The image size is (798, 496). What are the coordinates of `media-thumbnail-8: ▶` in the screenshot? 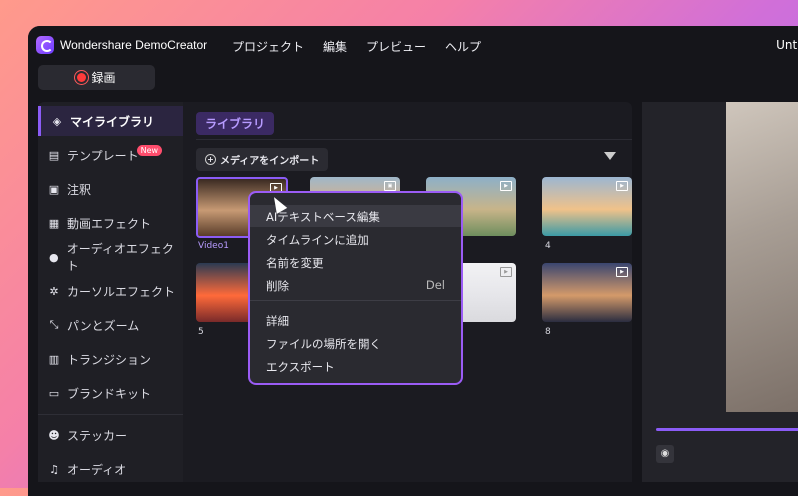 It's located at (587, 292).